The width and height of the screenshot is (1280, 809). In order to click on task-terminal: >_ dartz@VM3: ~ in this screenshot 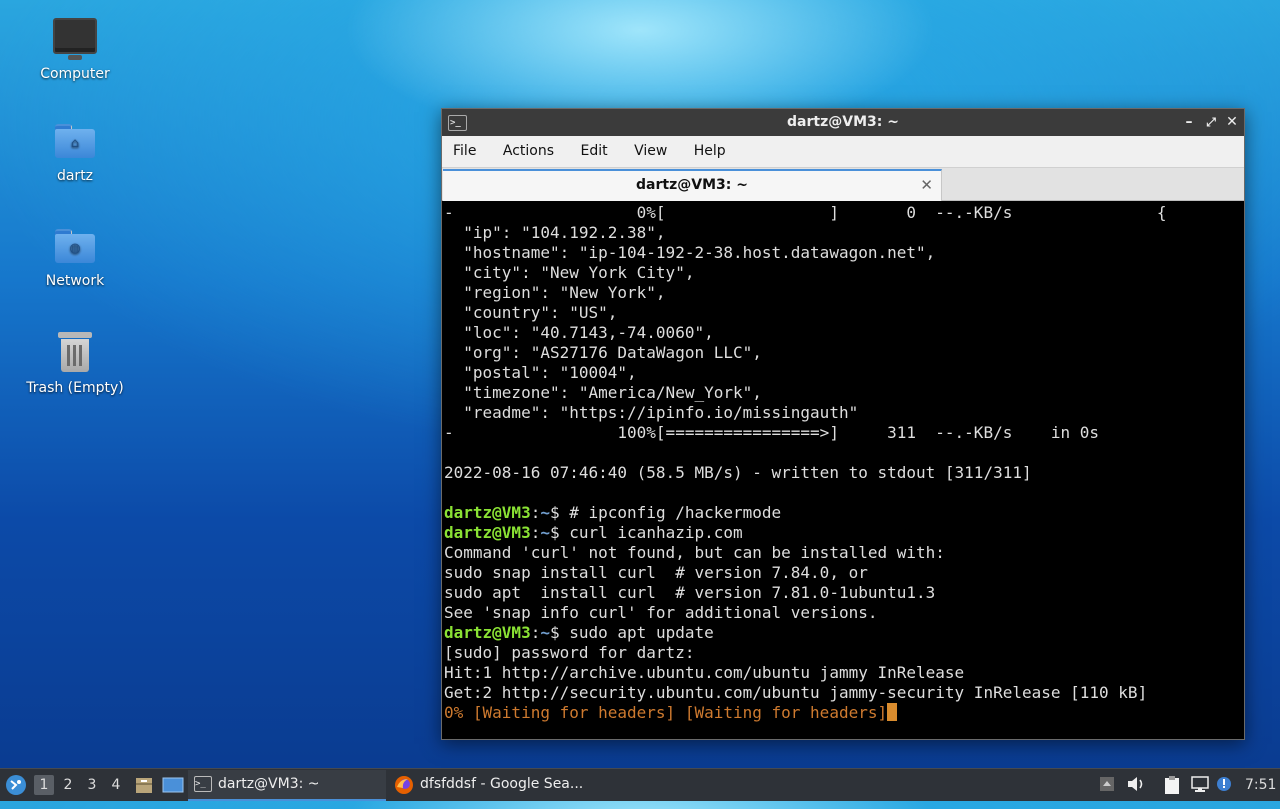, I will do `click(287, 785)`.